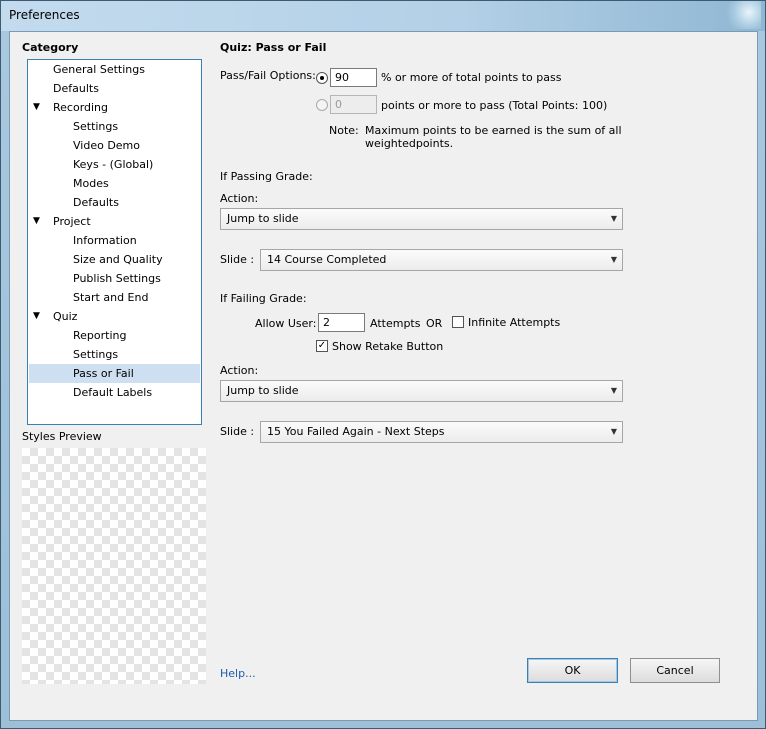  I want to click on category-item: Size and Quality, so click(114, 259).